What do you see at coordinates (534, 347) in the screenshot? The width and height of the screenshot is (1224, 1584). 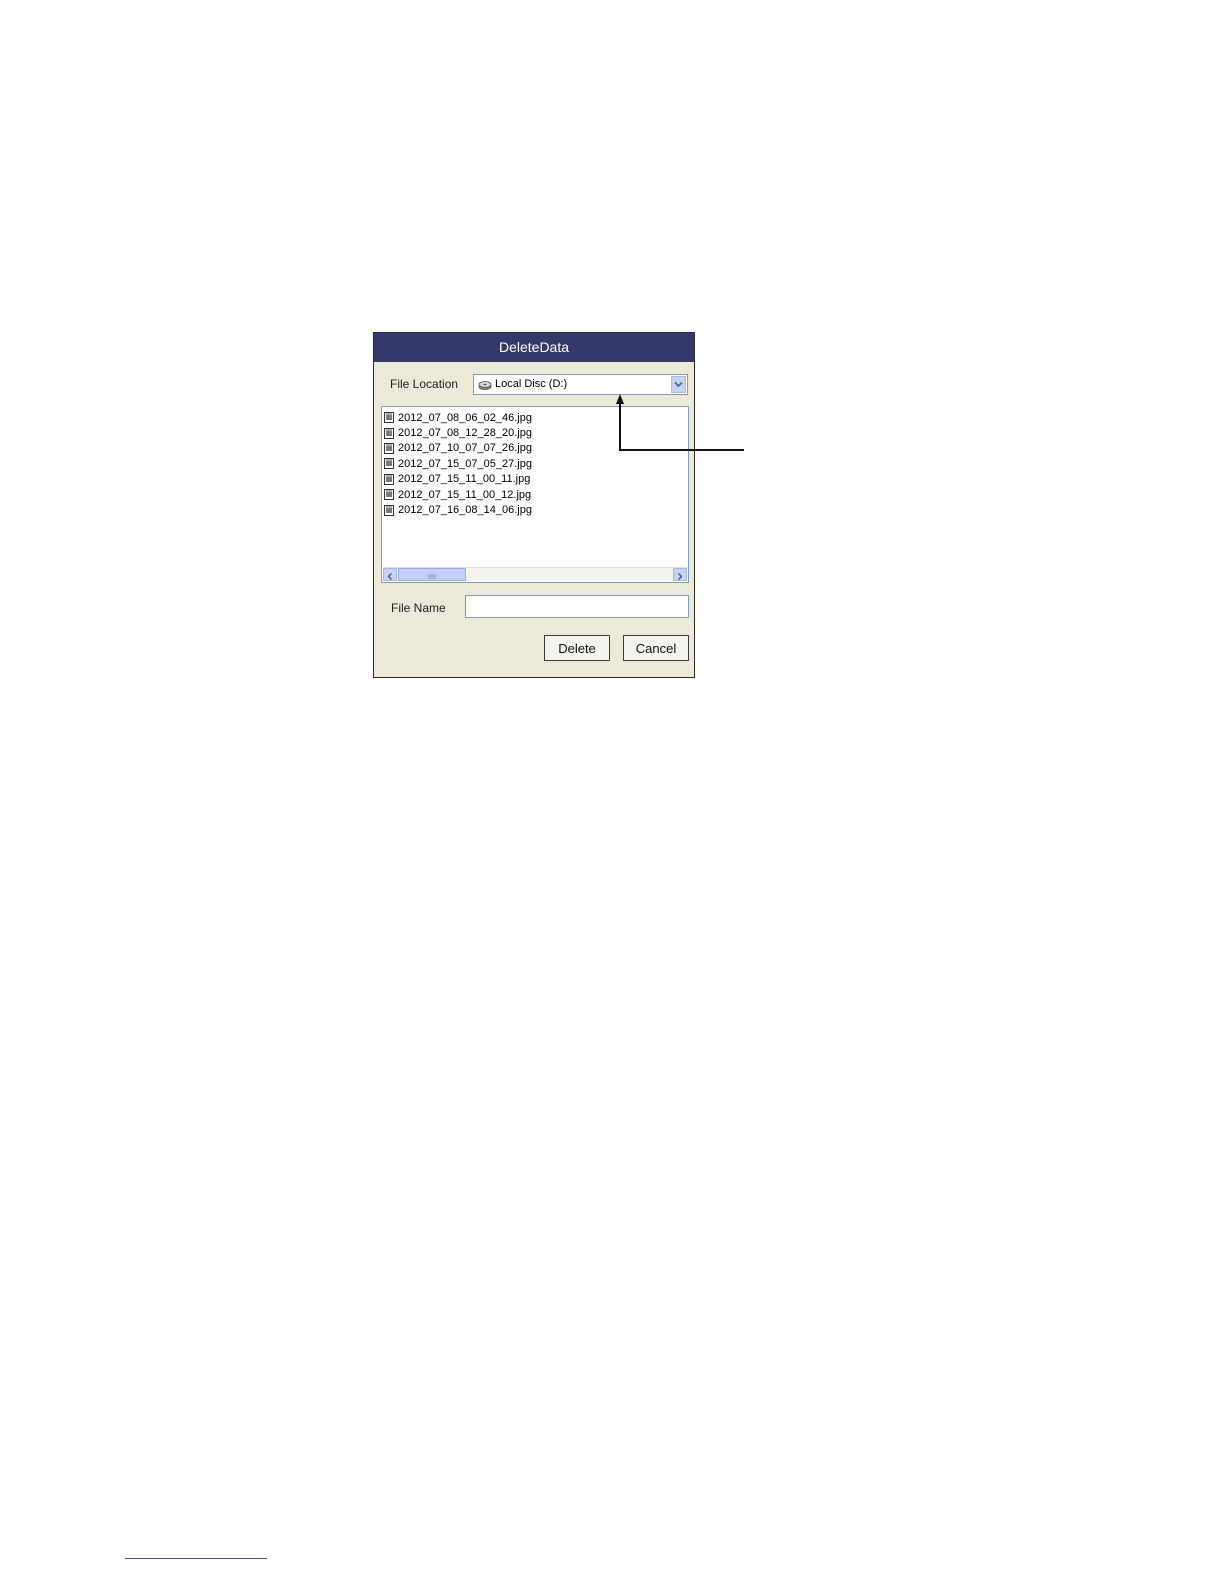 I see `dialog-title: DeleteData` at bounding box center [534, 347].